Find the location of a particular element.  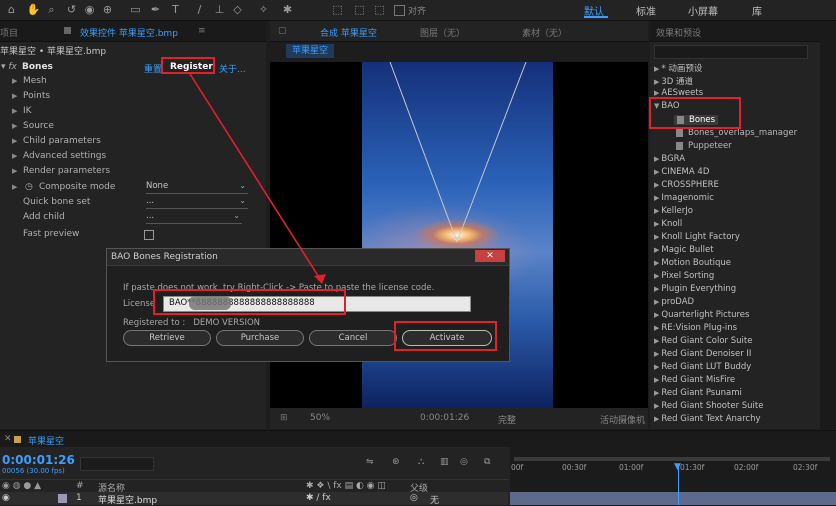

layer-name: 苹果星空.bmp is located at coordinates (127, 499).